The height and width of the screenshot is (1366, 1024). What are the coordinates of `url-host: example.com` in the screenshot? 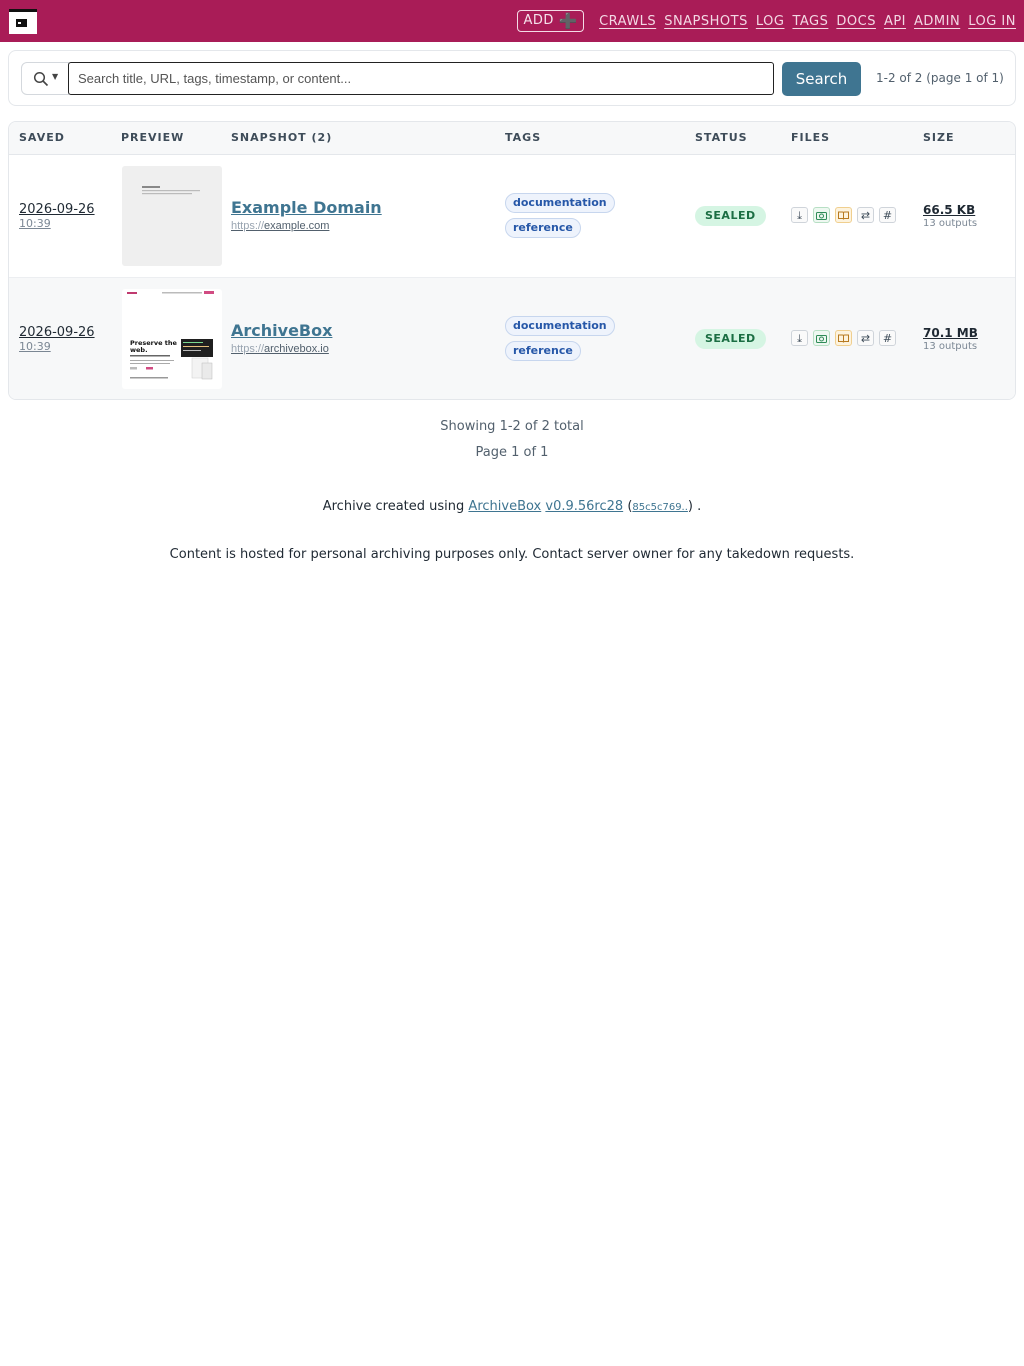 It's located at (297, 226).